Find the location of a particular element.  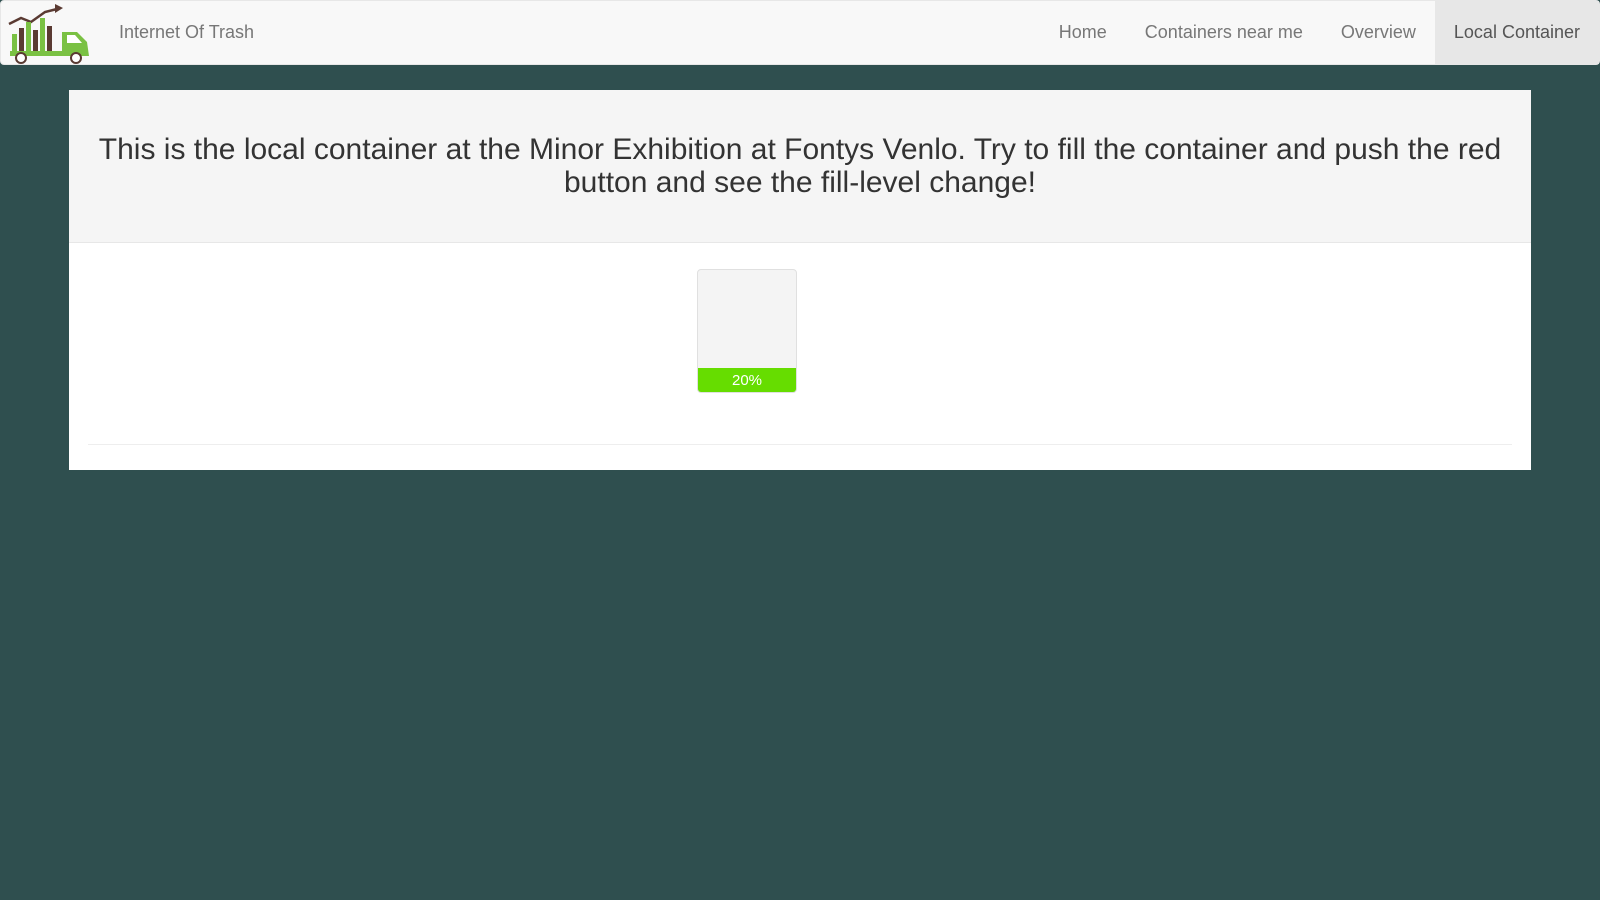

container-fill-gauge: 20% is located at coordinates (747, 331).